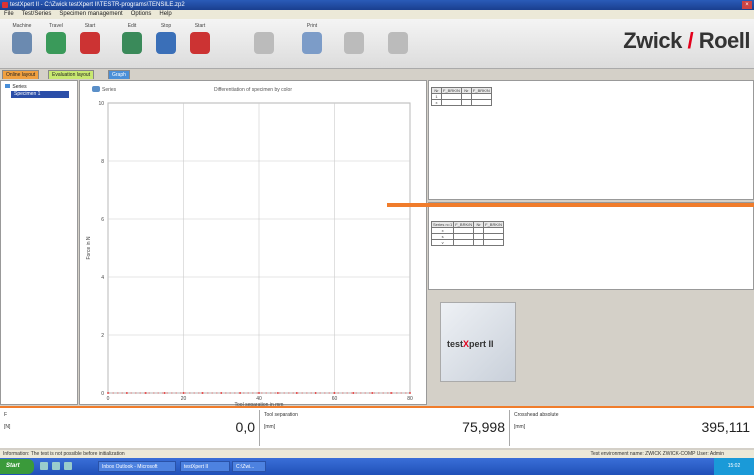  Describe the element at coordinates (570, 205) in the screenshot. I see `orange-highlight-line` at that location.